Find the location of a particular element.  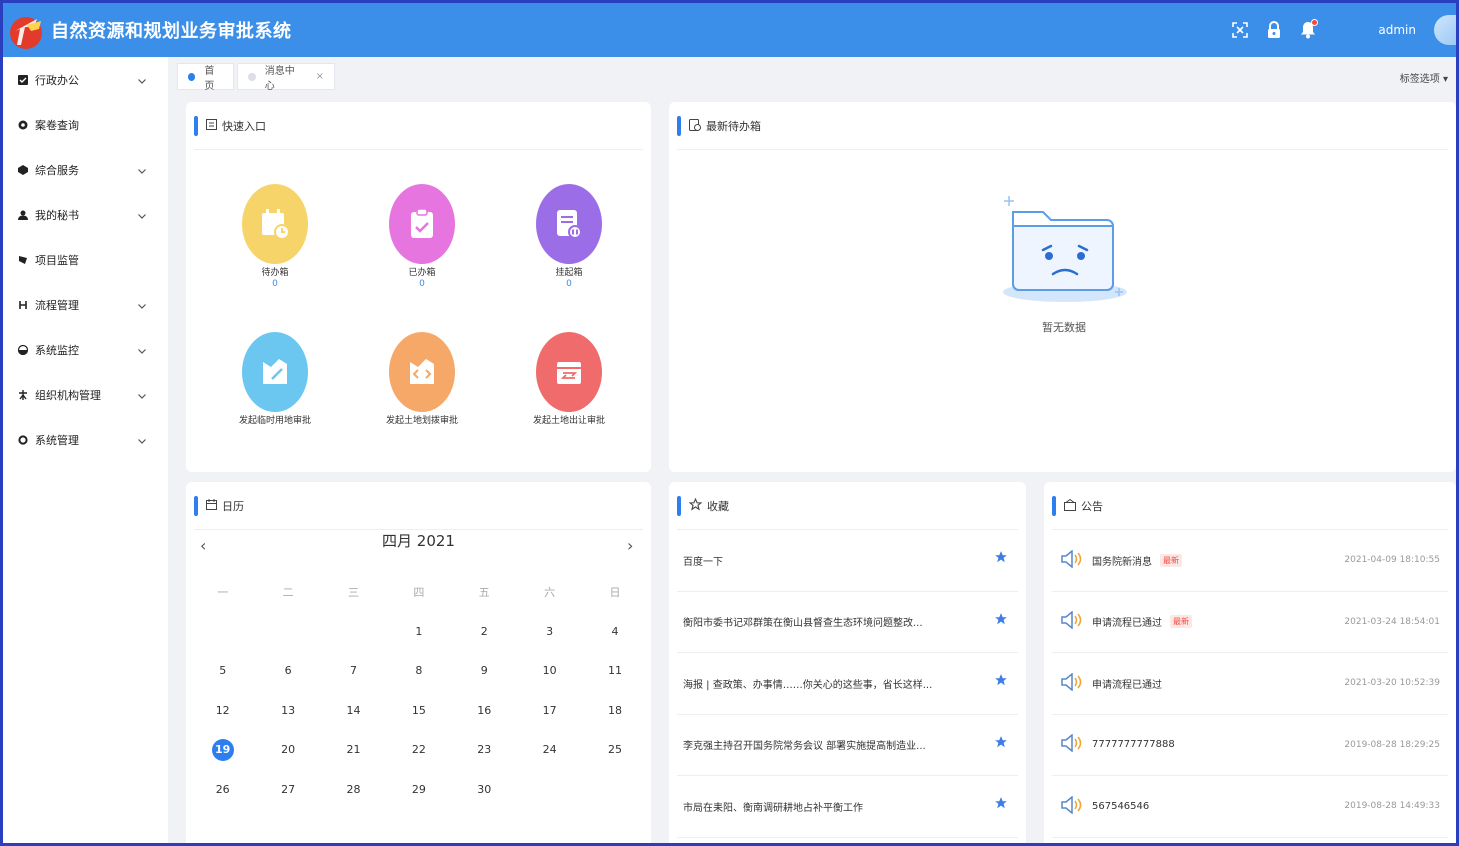

gear-icon is located at coordinates (23, 440).